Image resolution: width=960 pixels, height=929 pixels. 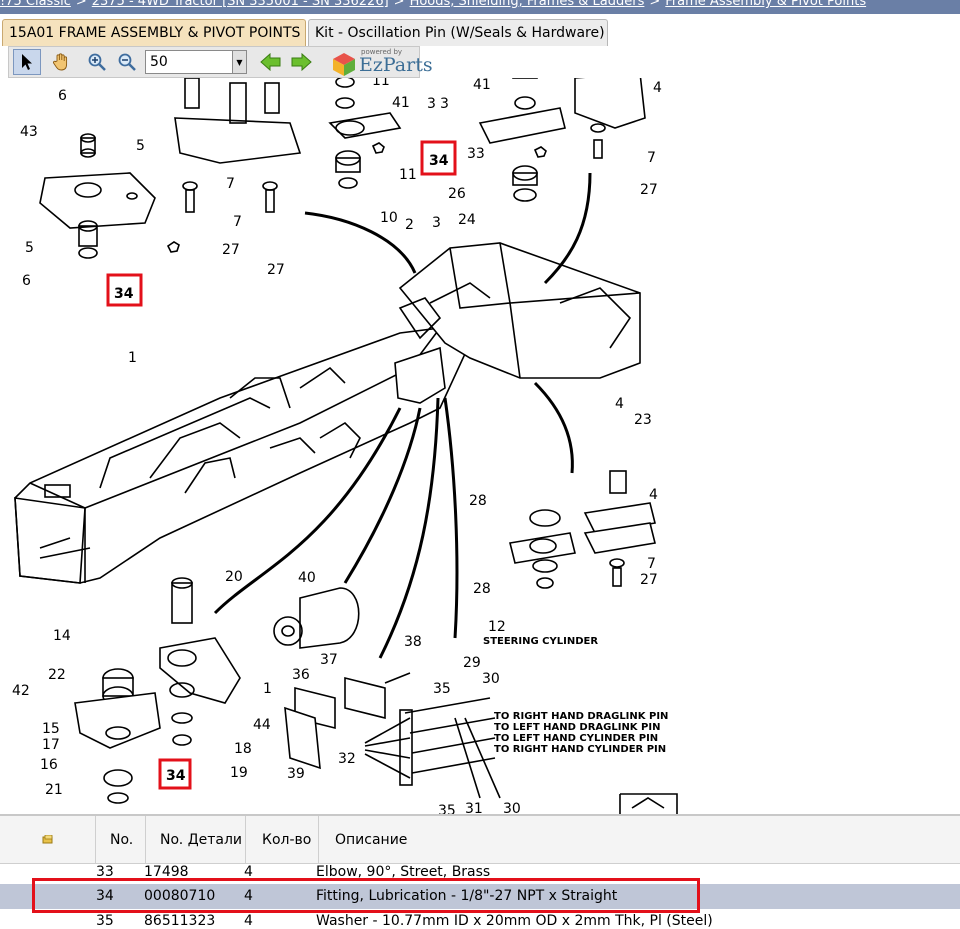 What do you see at coordinates (581, 716) in the screenshot?
I see `label-right-draglink-pin: TO RIGHT HAND DRAGLINK PIN` at bounding box center [581, 716].